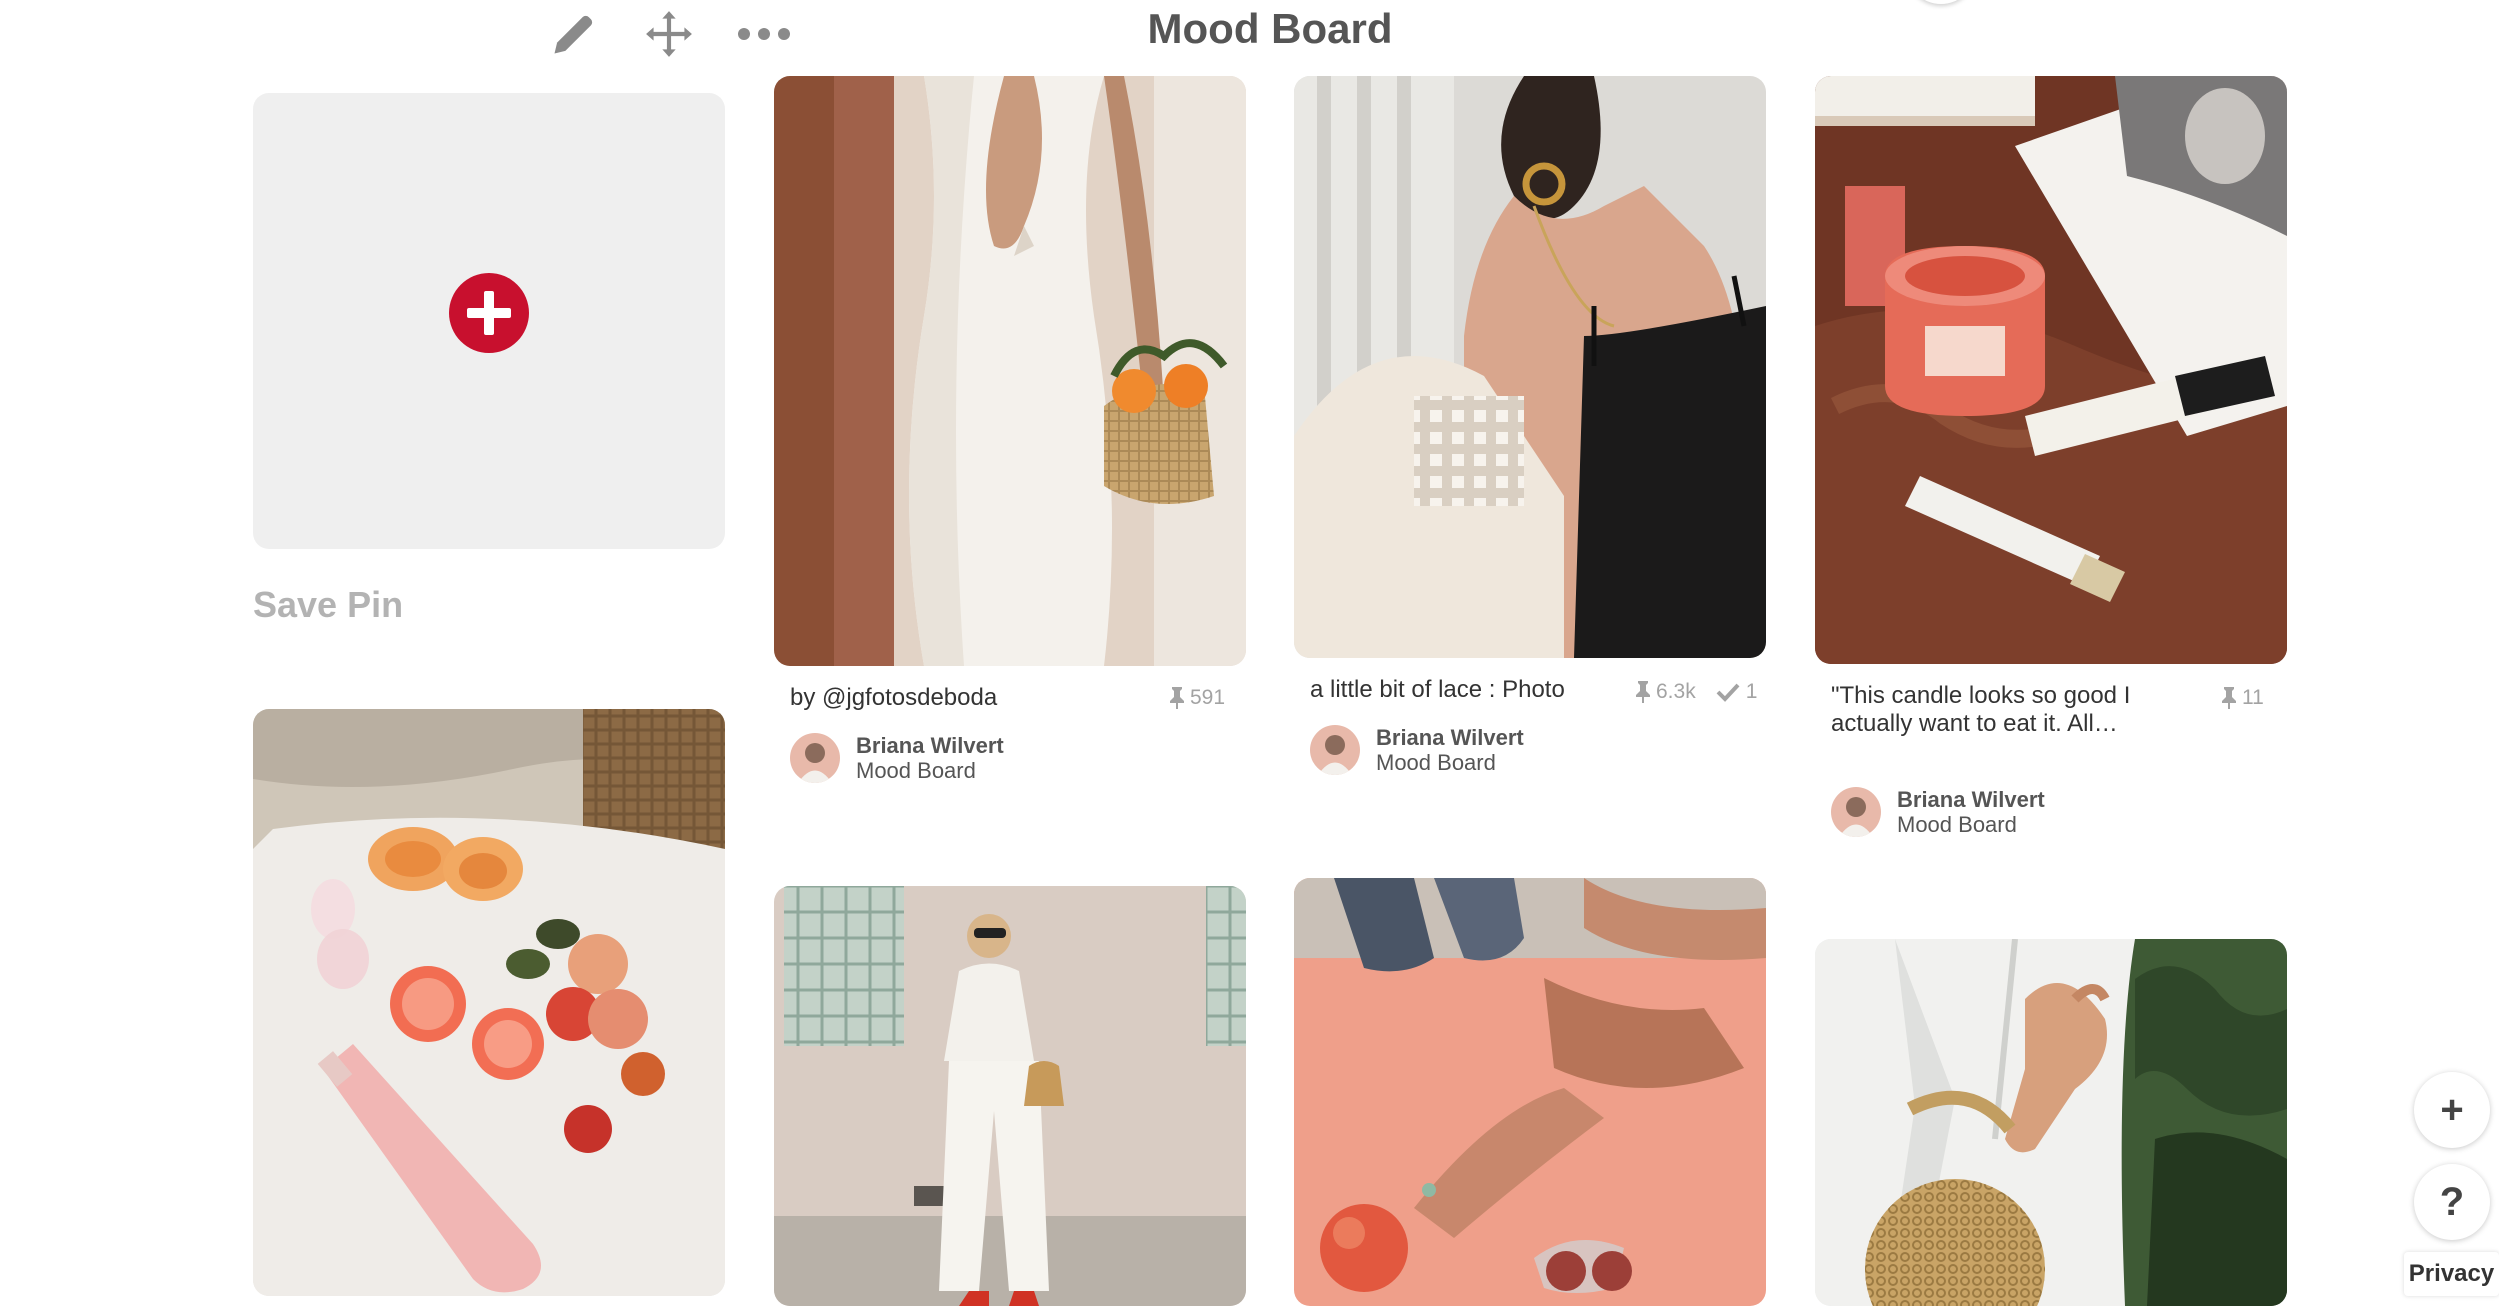 The height and width of the screenshot is (1306, 2499). I want to click on plus-icon, so click(489, 313).